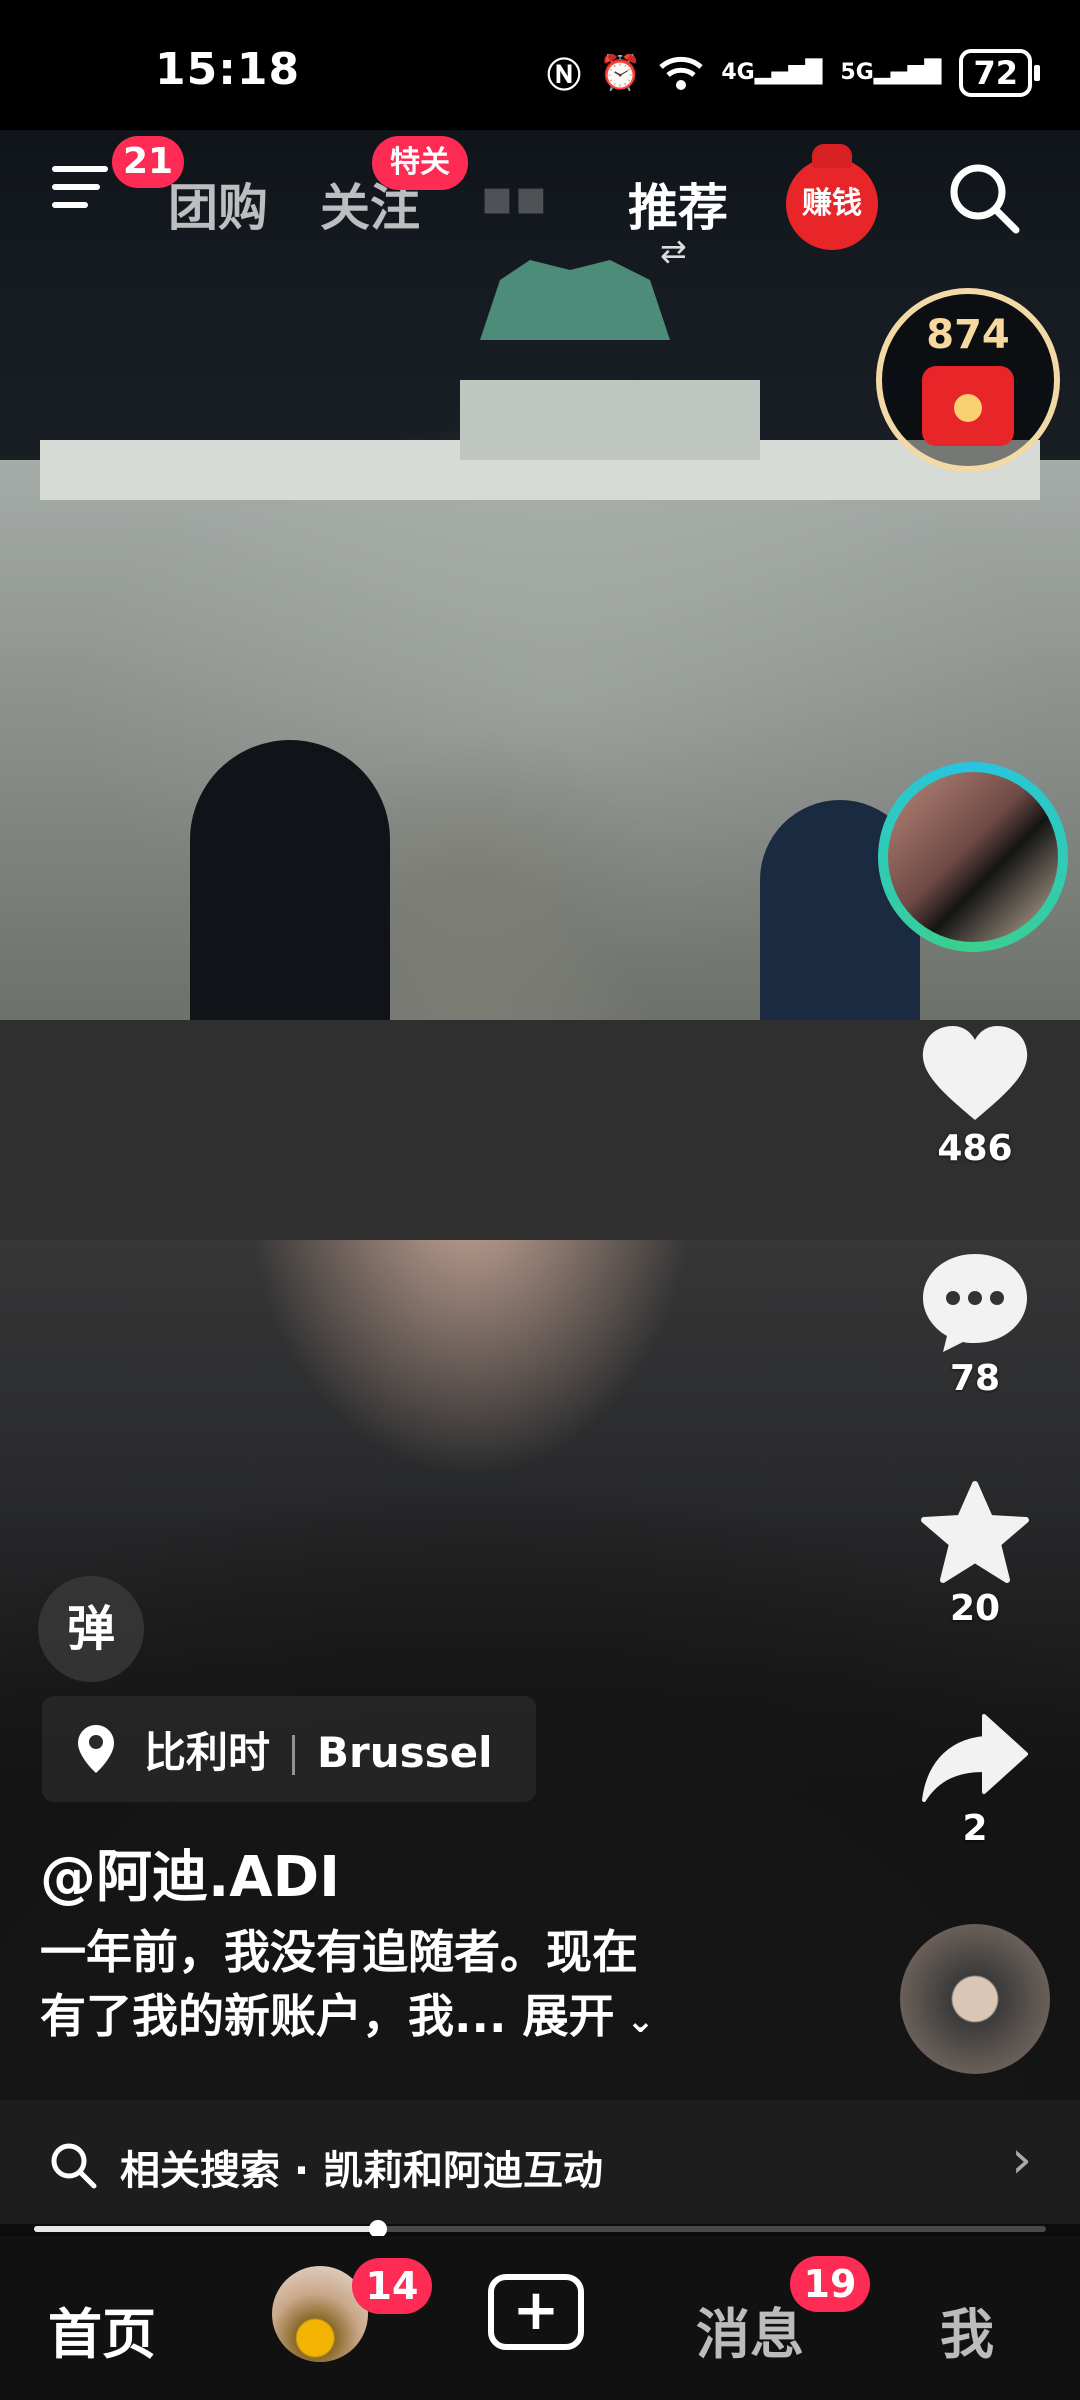 The width and height of the screenshot is (1080, 2400). Describe the element at coordinates (999, 72) in the screenshot. I see `battery-indicator: 72` at that location.